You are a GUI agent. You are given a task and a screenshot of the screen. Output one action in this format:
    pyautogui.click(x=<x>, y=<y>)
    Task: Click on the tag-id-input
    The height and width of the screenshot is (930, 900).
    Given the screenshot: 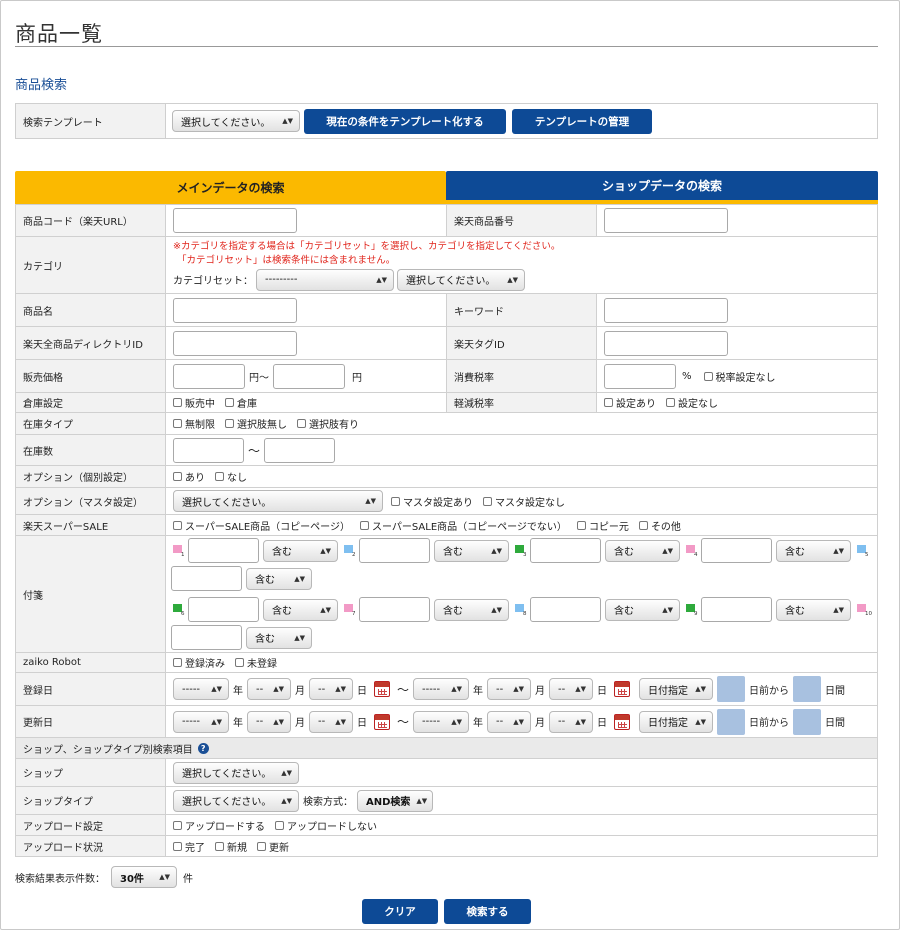 What is the action you would take?
    pyautogui.click(x=666, y=343)
    